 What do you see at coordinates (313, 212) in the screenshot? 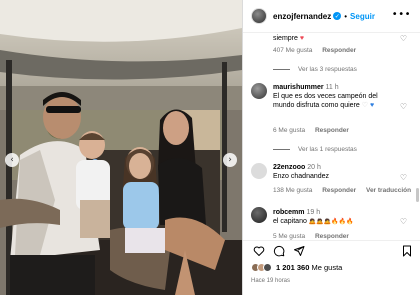
I see `comment-time: 19 h` at bounding box center [313, 212].